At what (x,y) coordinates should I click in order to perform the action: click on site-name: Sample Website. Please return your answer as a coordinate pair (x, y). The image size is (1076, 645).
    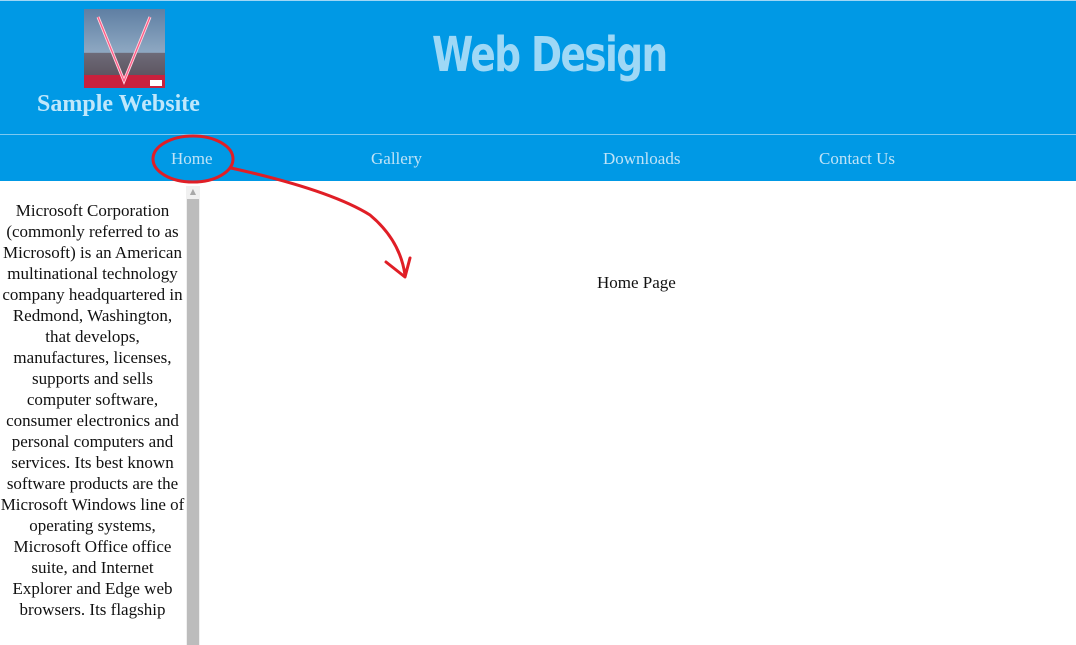
    Looking at the image, I should click on (118, 104).